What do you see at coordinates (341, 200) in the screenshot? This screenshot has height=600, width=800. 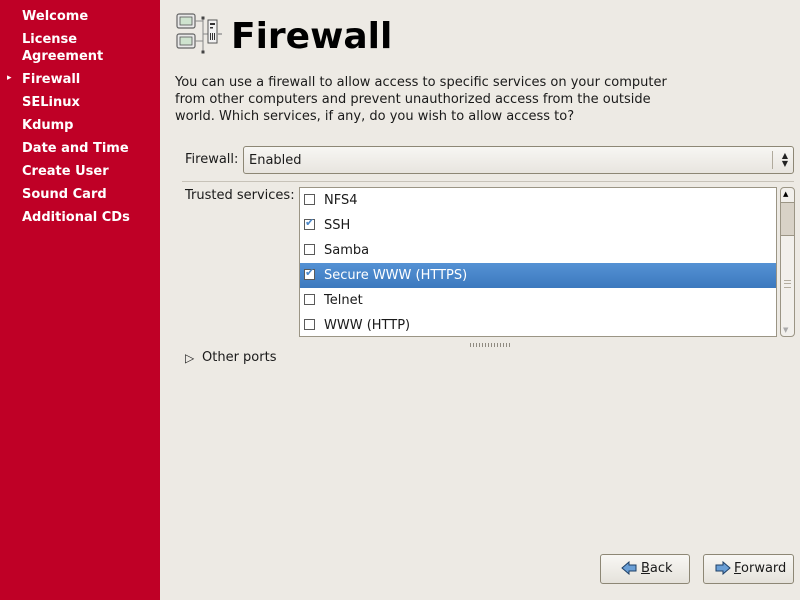 I see `service-label: NFS4` at bounding box center [341, 200].